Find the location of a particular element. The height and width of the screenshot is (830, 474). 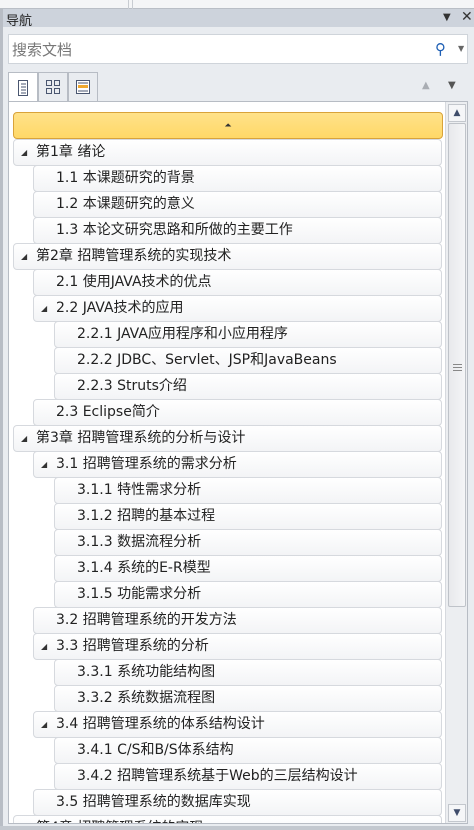

heading-label: 3.1 招聘管理系统的需求分析 is located at coordinates (146, 464).